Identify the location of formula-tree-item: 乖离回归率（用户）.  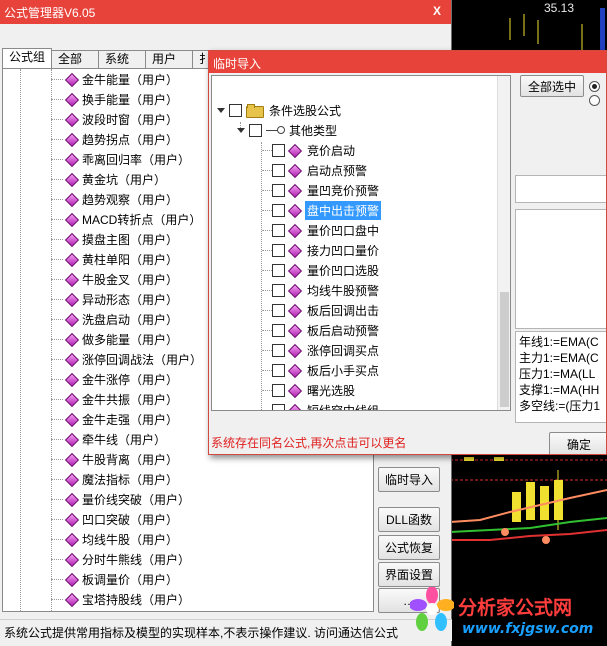
(120, 159).